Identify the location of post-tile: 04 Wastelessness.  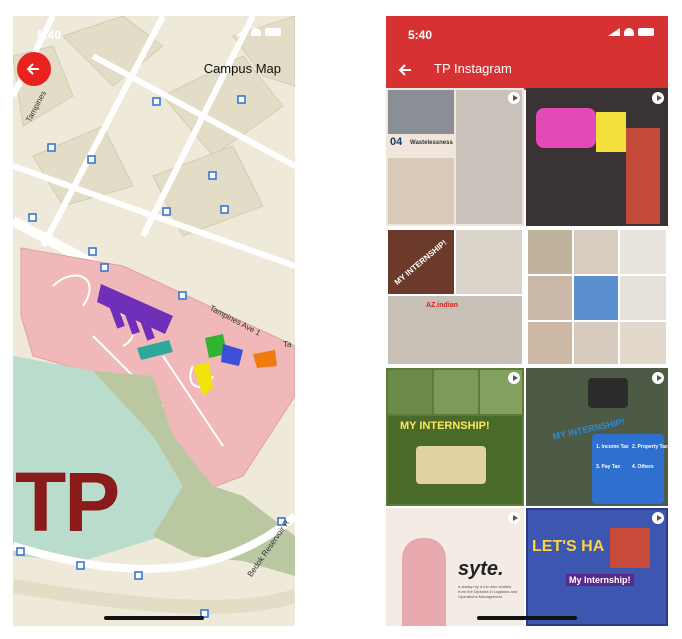
(455, 157).